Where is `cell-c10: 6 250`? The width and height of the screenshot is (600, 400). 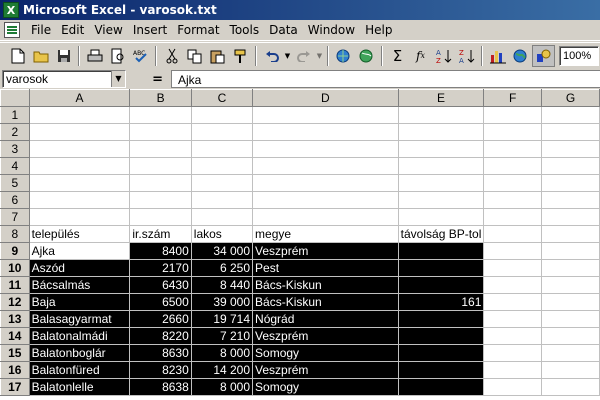
cell-c10: 6 250 is located at coordinates (222, 268).